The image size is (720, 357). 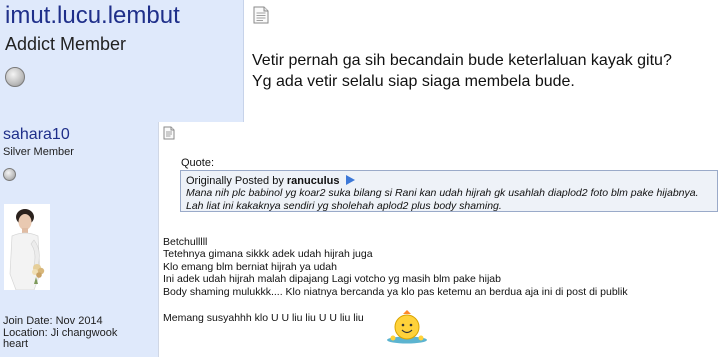 I want to click on bottom-post-username: sahara10, so click(x=36, y=135).